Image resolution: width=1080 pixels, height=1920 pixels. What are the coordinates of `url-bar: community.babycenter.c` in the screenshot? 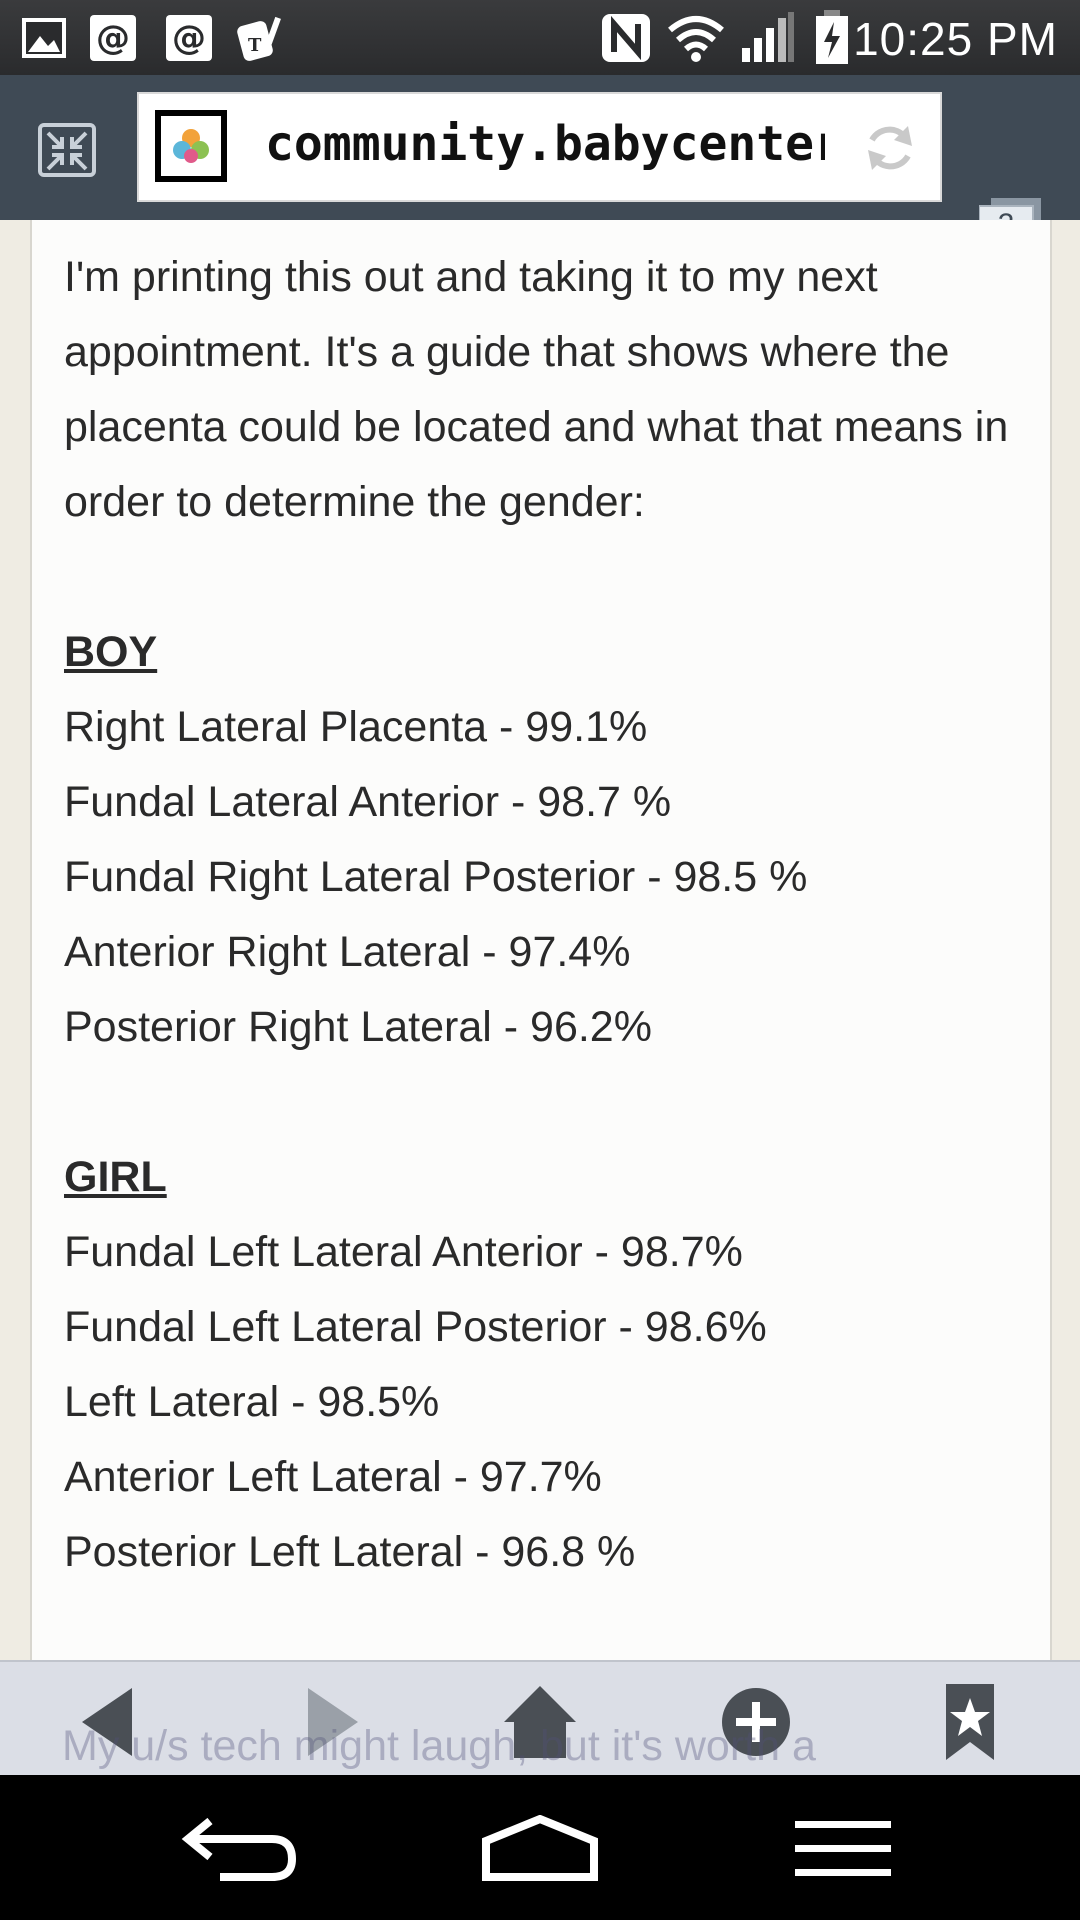 It's located at (539, 147).